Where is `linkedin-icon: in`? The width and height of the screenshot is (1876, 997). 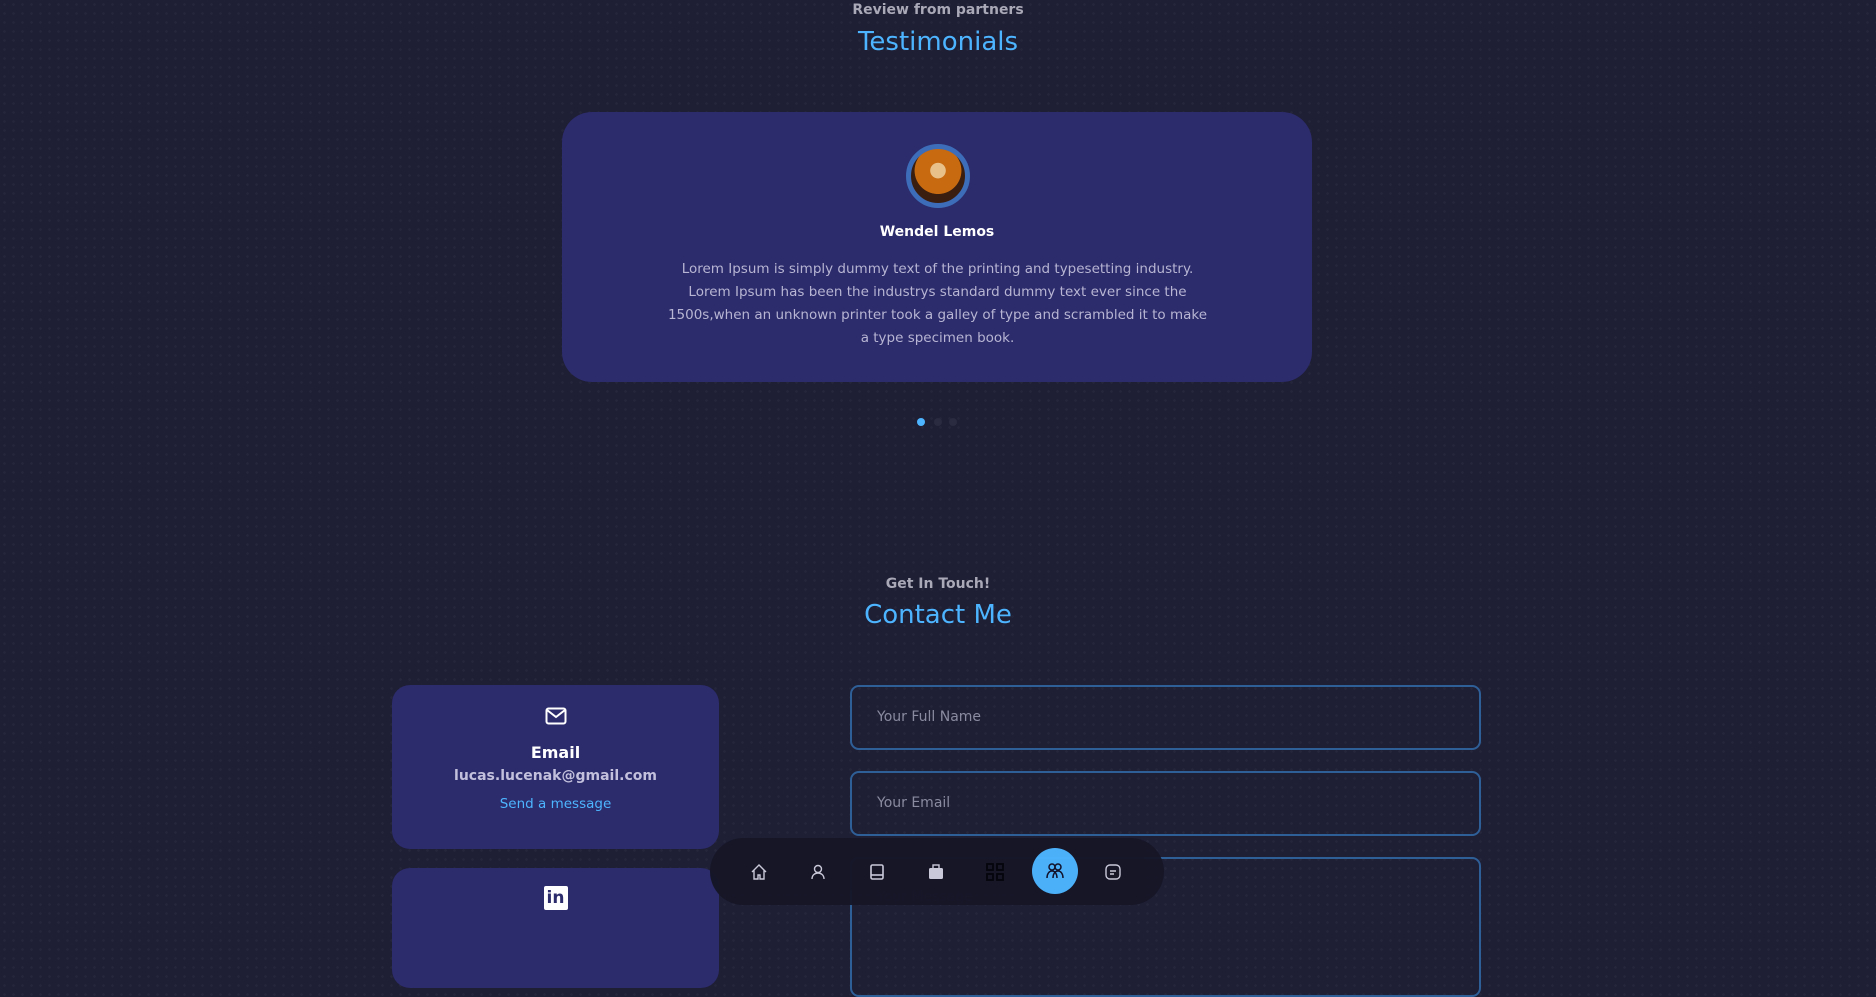 linkedin-icon: in is located at coordinates (555, 898).